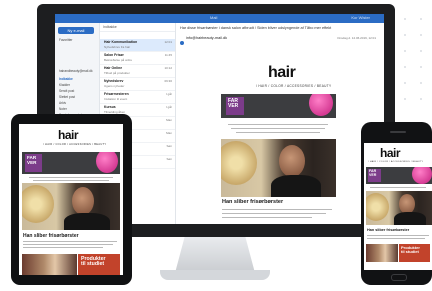 The height and width of the screenshot is (291, 432). I want to click on message-row: Frisørmesteren Invitation til event I går, so click(137, 97).